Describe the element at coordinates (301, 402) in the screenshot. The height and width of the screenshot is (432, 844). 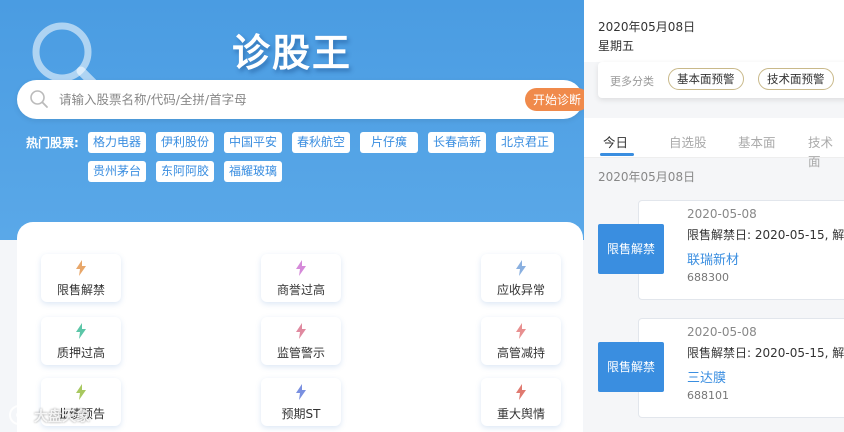
I see `feature-expected-st: 预期ST` at that location.